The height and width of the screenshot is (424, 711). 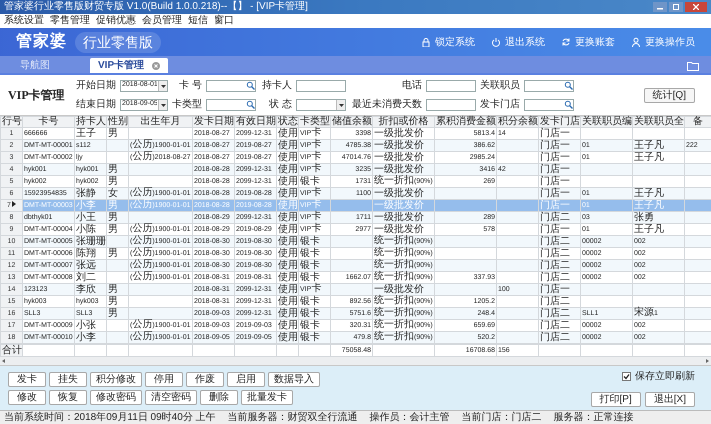 I want to click on column-header: 持卡人, so click(x=90, y=122).